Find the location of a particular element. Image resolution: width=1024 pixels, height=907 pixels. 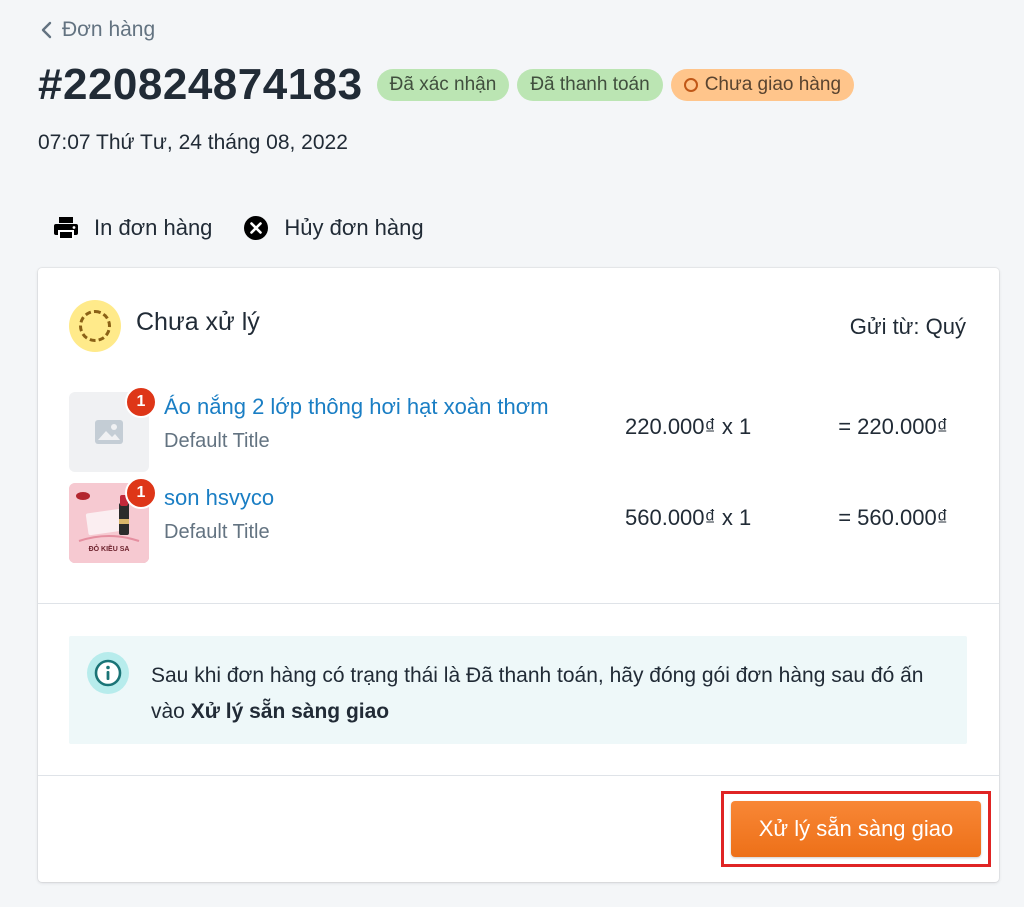

product-link: Áo nắng 2 lớp thông hơi hạt xoàn thơm is located at coordinates (356, 407).